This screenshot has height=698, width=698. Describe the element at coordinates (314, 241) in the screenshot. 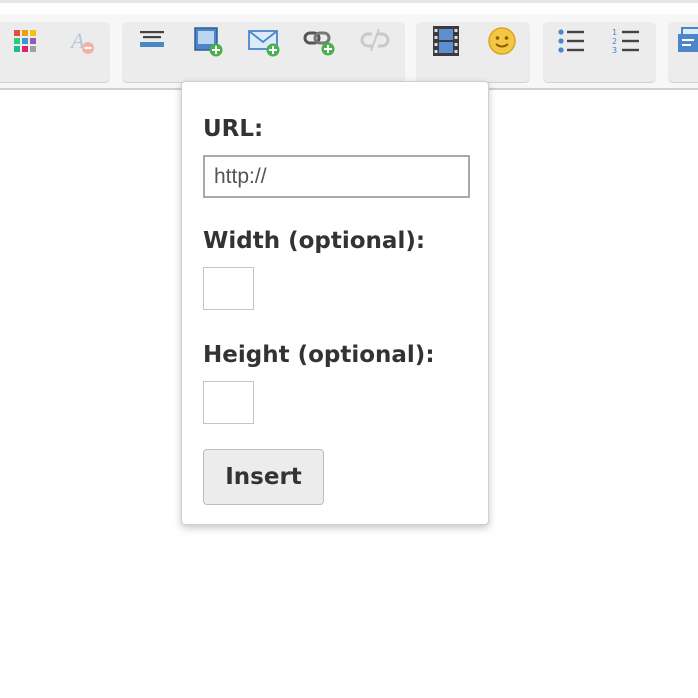

I see `width-label: Width (optional):` at that location.